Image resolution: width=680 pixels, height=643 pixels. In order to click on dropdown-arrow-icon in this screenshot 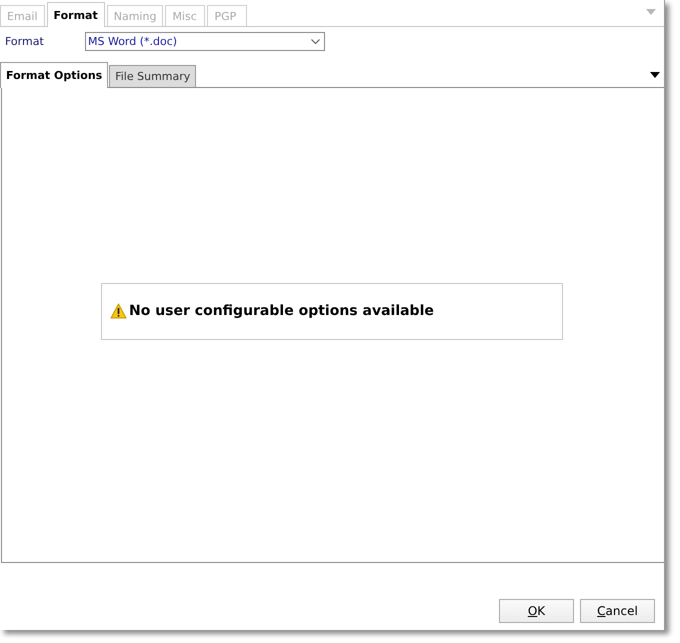, I will do `click(655, 75)`.